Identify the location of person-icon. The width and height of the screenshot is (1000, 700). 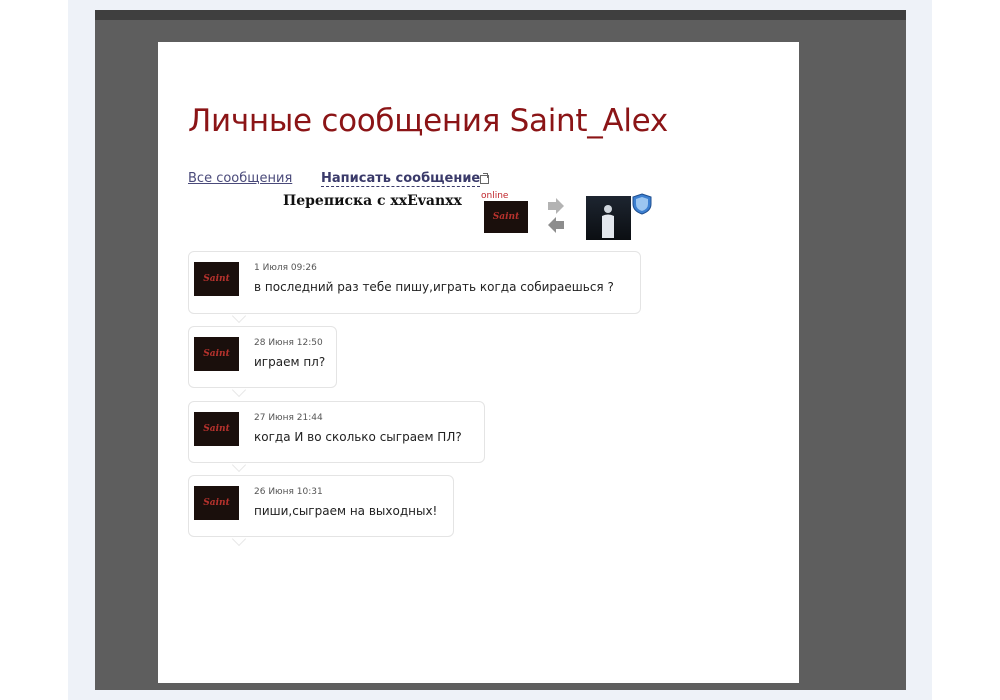
(608, 221).